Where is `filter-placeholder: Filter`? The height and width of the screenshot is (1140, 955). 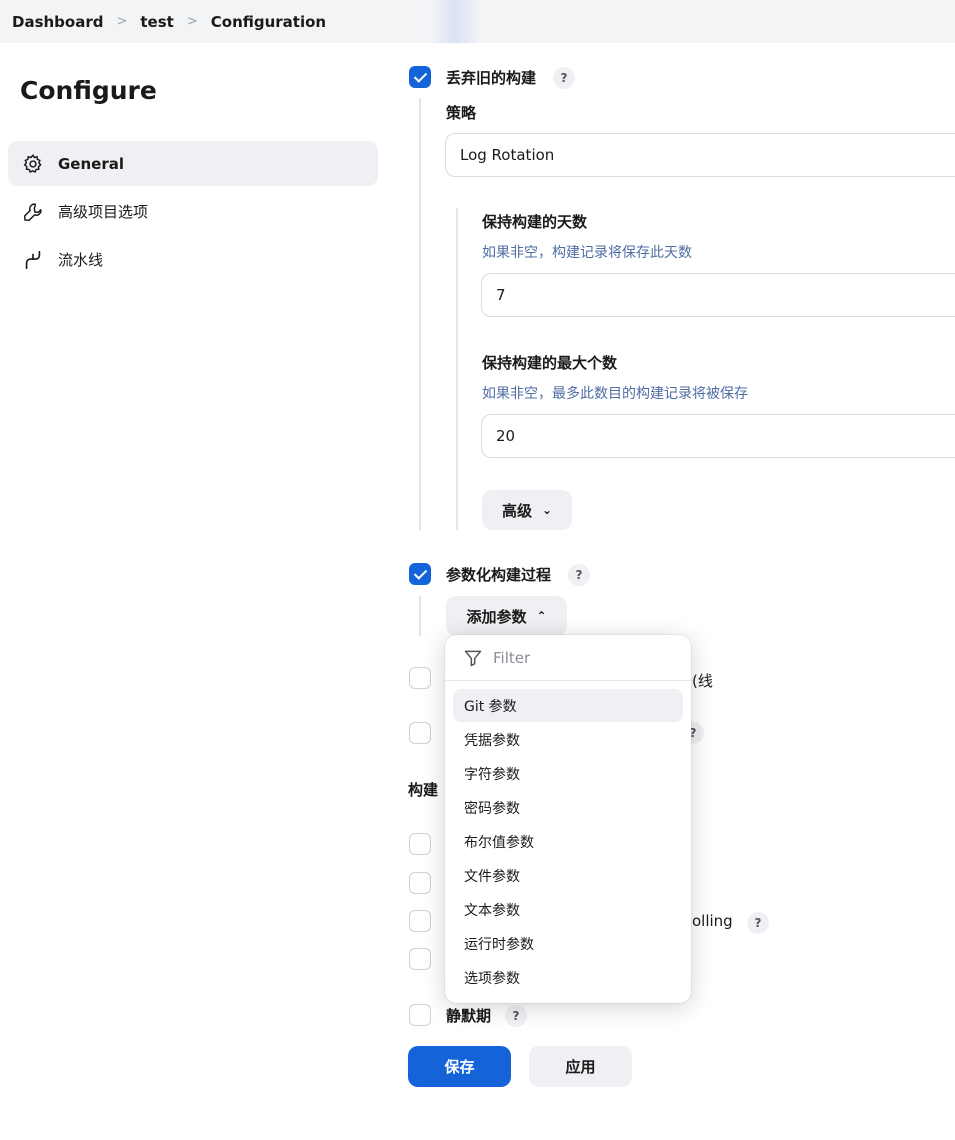 filter-placeholder: Filter is located at coordinates (512, 657).